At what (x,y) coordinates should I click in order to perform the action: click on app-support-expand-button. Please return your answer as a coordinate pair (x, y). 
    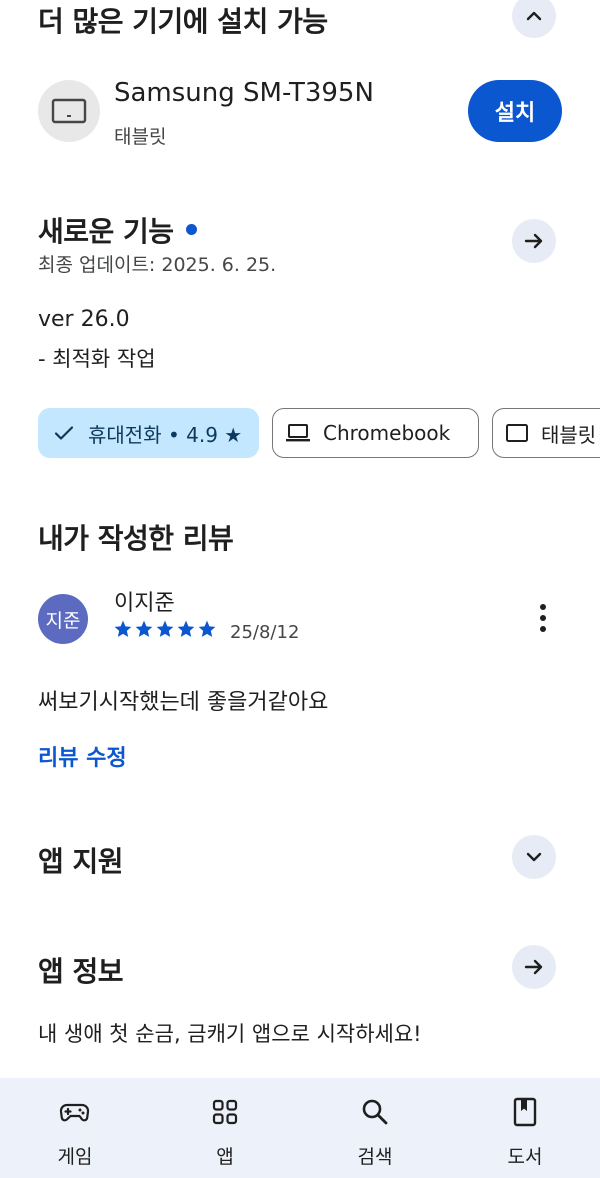
    Looking at the image, I should click on (534, 857).